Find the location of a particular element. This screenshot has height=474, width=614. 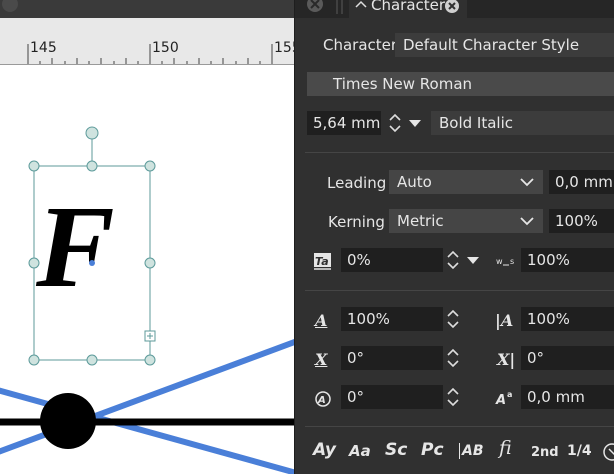

panel-tab-strip: Character is located at coordinates (454, 9).